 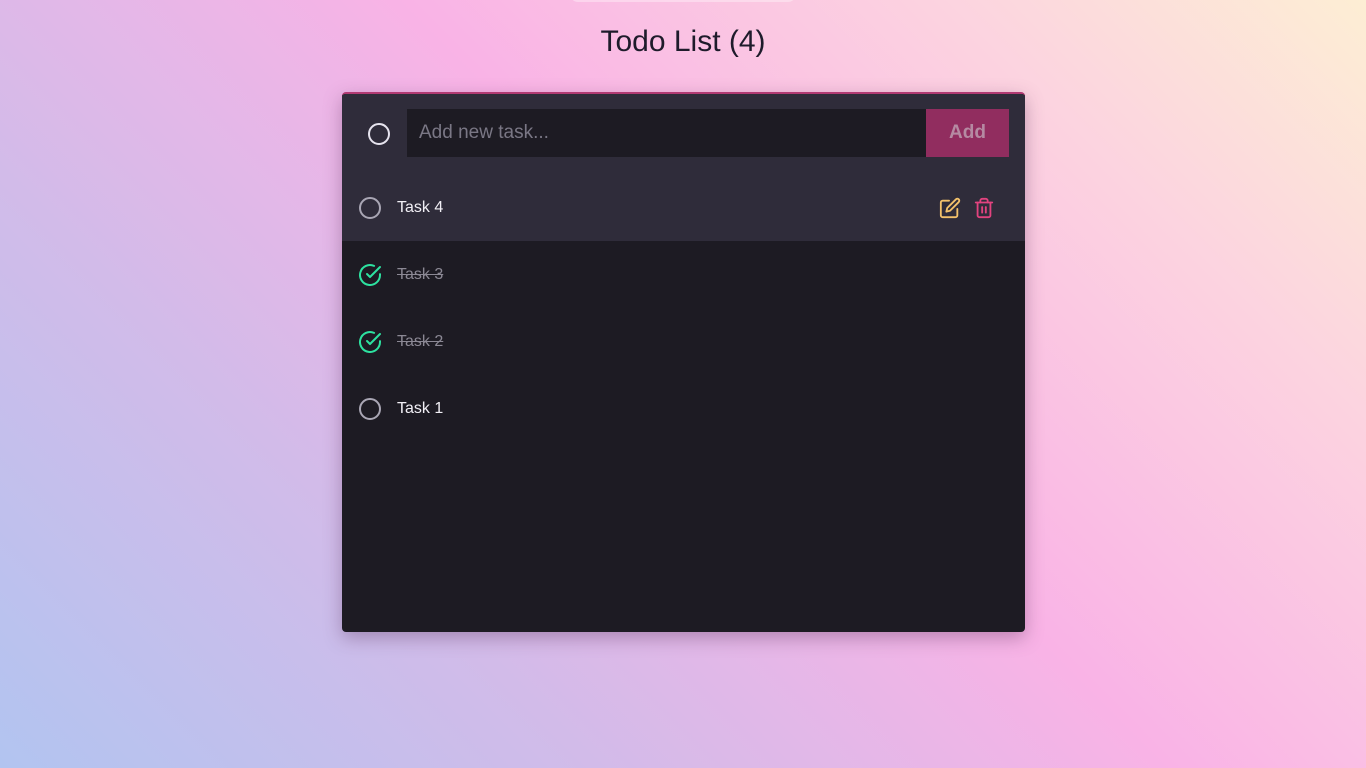 What do you see at coordinates (420, 341) in the screenshot?
I see `task-label: Task 2` at bounding box center [420, 341].